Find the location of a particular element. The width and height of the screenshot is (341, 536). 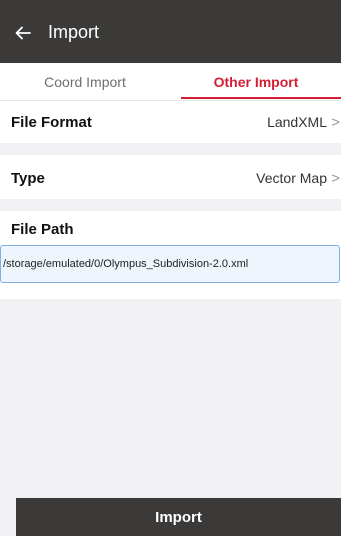

back-button is located at coordinates (23, 33).